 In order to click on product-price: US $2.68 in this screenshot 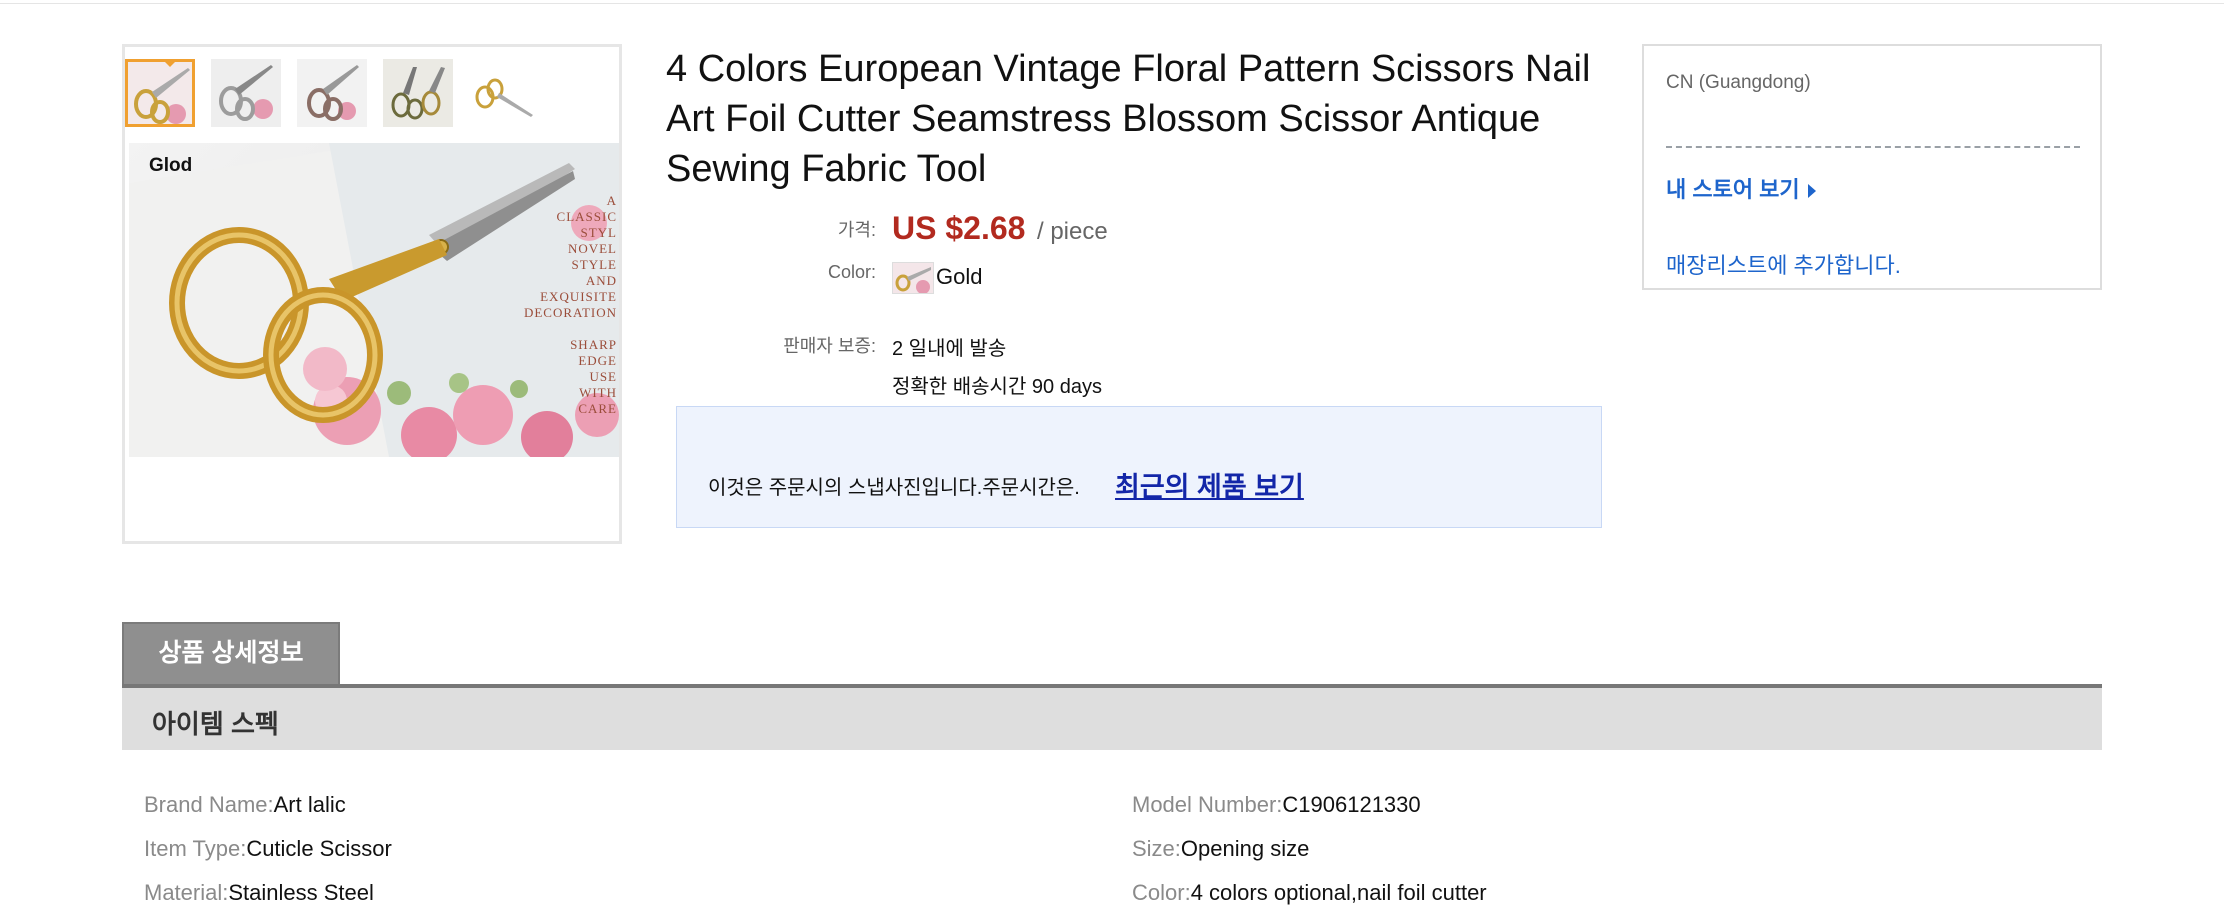, I will do `click(959, 228)`.